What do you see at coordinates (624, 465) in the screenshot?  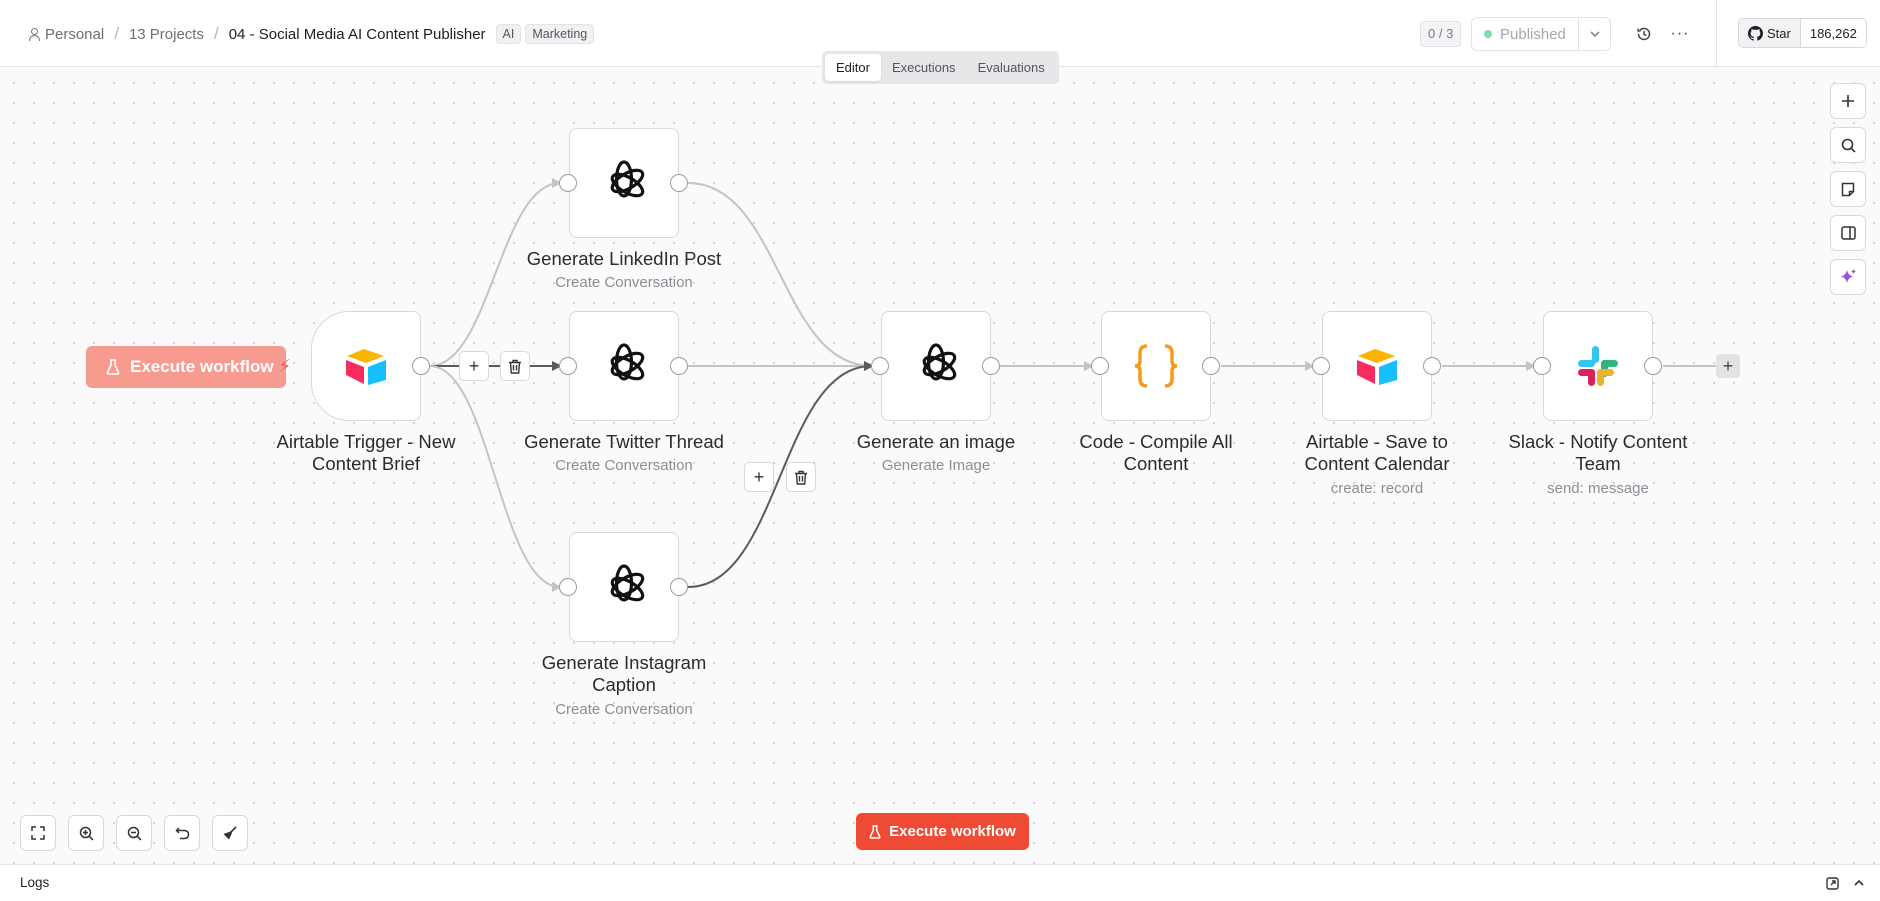 I see `node-subtitle-twitter: Create Conversation` at bounding box center [624, 465].